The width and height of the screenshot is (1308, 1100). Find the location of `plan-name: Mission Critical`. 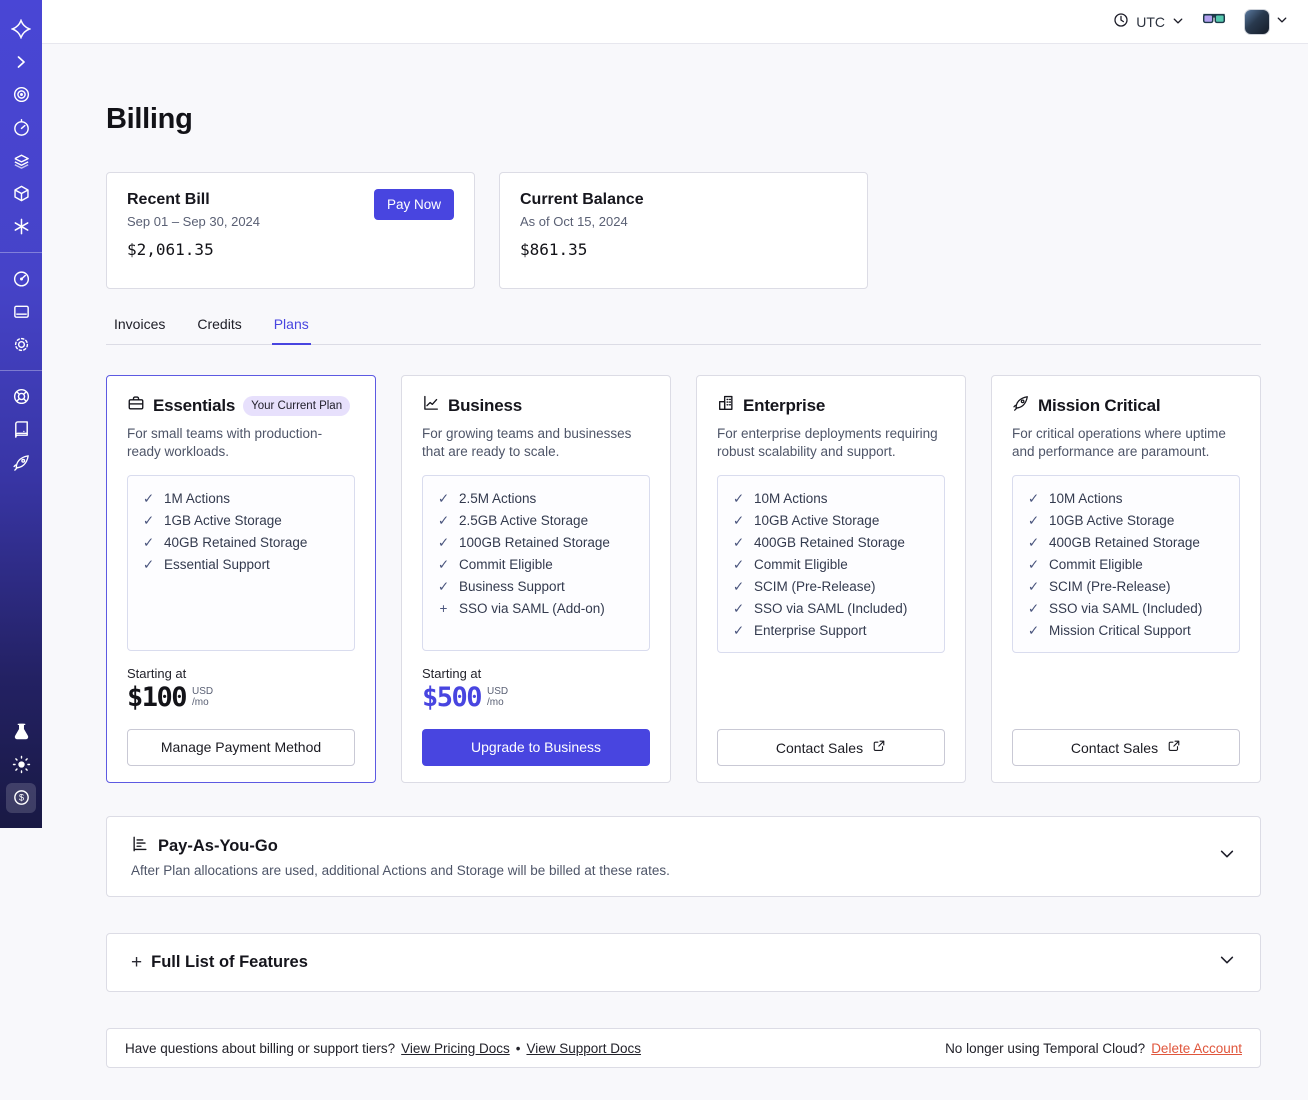

plan-name: Mission Critical is located at coordinates (1099, 405).